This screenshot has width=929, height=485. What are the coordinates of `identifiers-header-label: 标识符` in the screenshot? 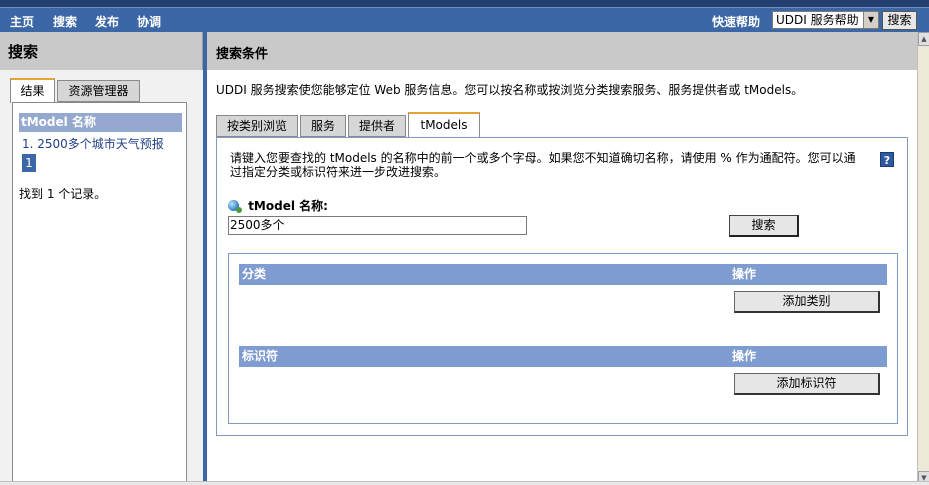 It's located at (260, 356).